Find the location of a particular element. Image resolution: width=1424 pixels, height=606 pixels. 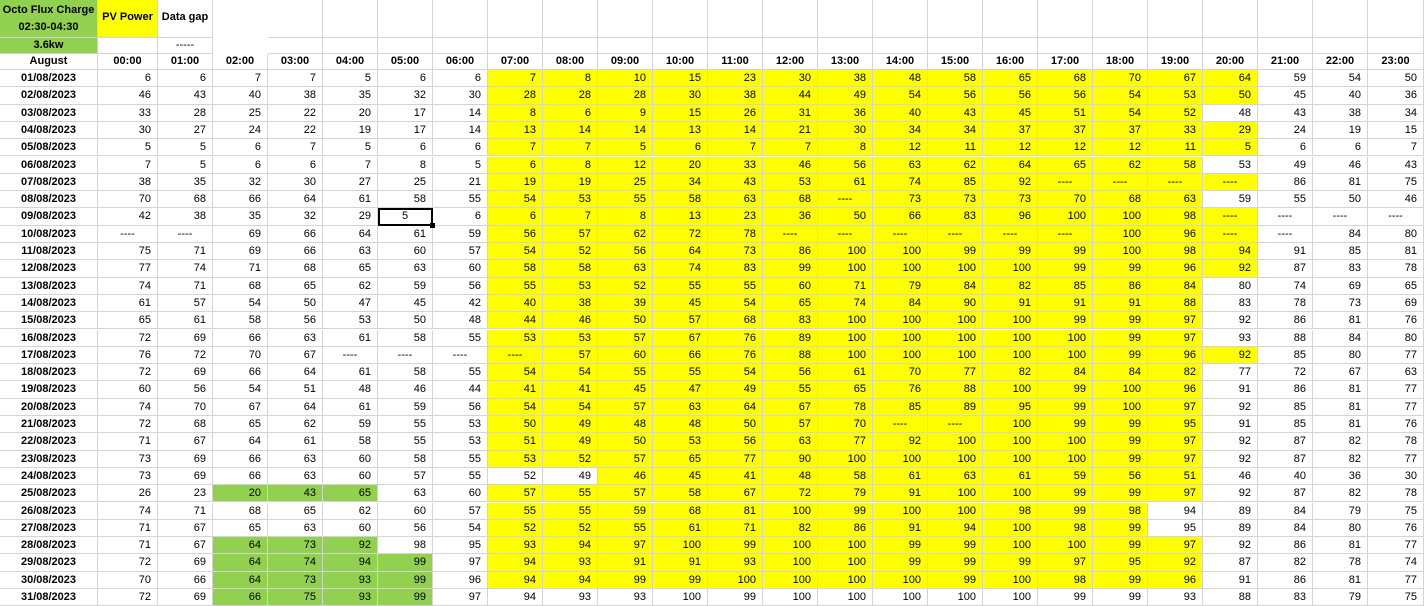

value-cell: 84 is located at coordinates (900, 303).